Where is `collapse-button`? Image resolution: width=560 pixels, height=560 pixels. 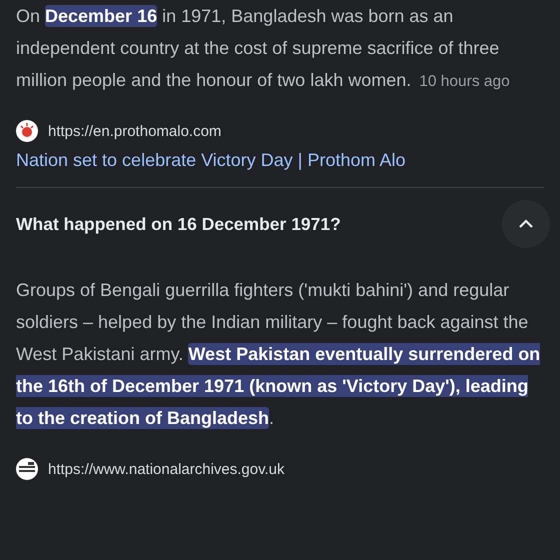
collapse-button is located at coordinates (526, 224).